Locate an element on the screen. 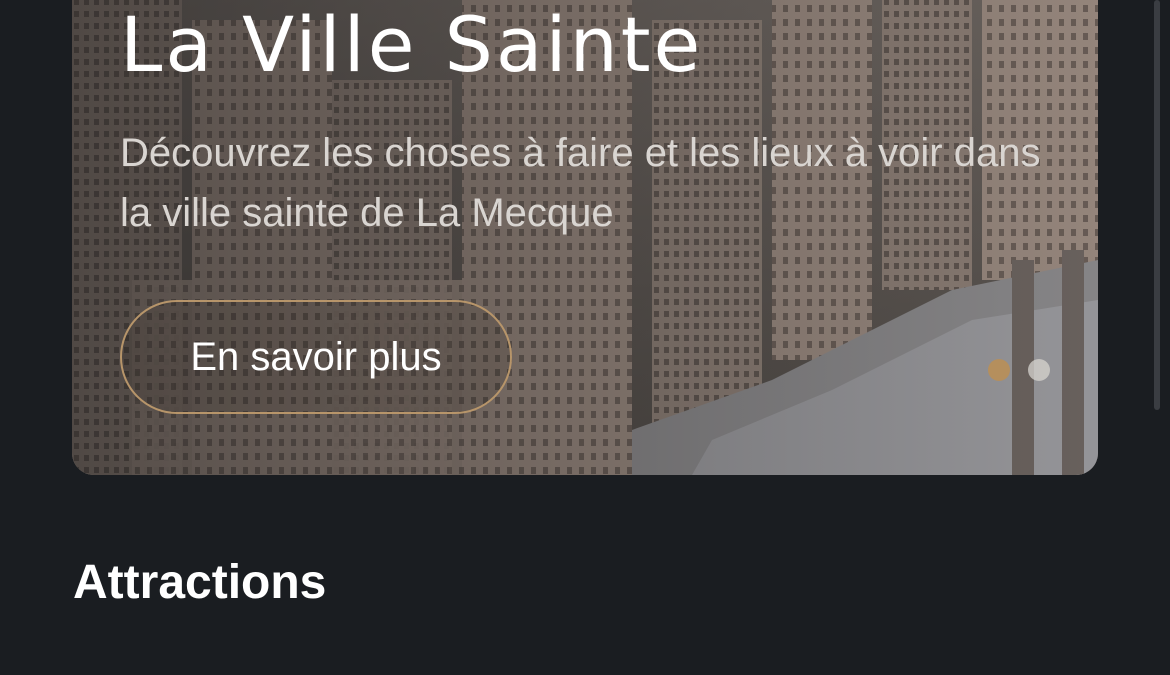  hero-title: La Ville Sainte is located at coordinates (412, 44).